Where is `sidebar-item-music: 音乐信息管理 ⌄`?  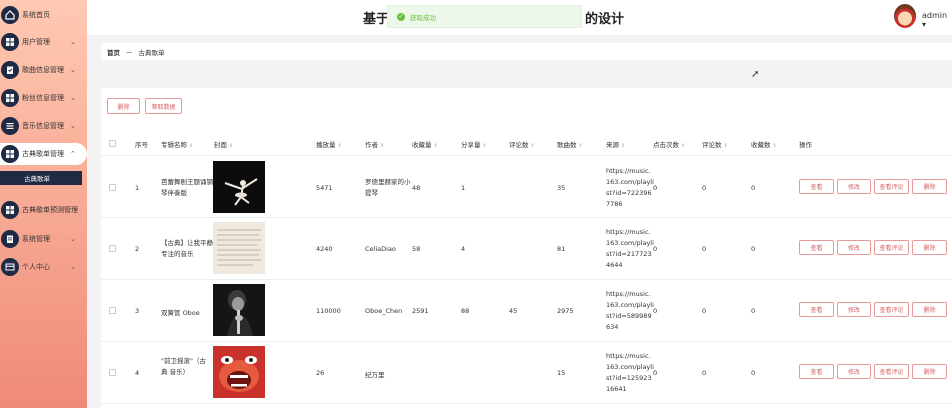
sidebar-item-music: 音乐信息管理 ⌄ is located at coordinates (43, 126).